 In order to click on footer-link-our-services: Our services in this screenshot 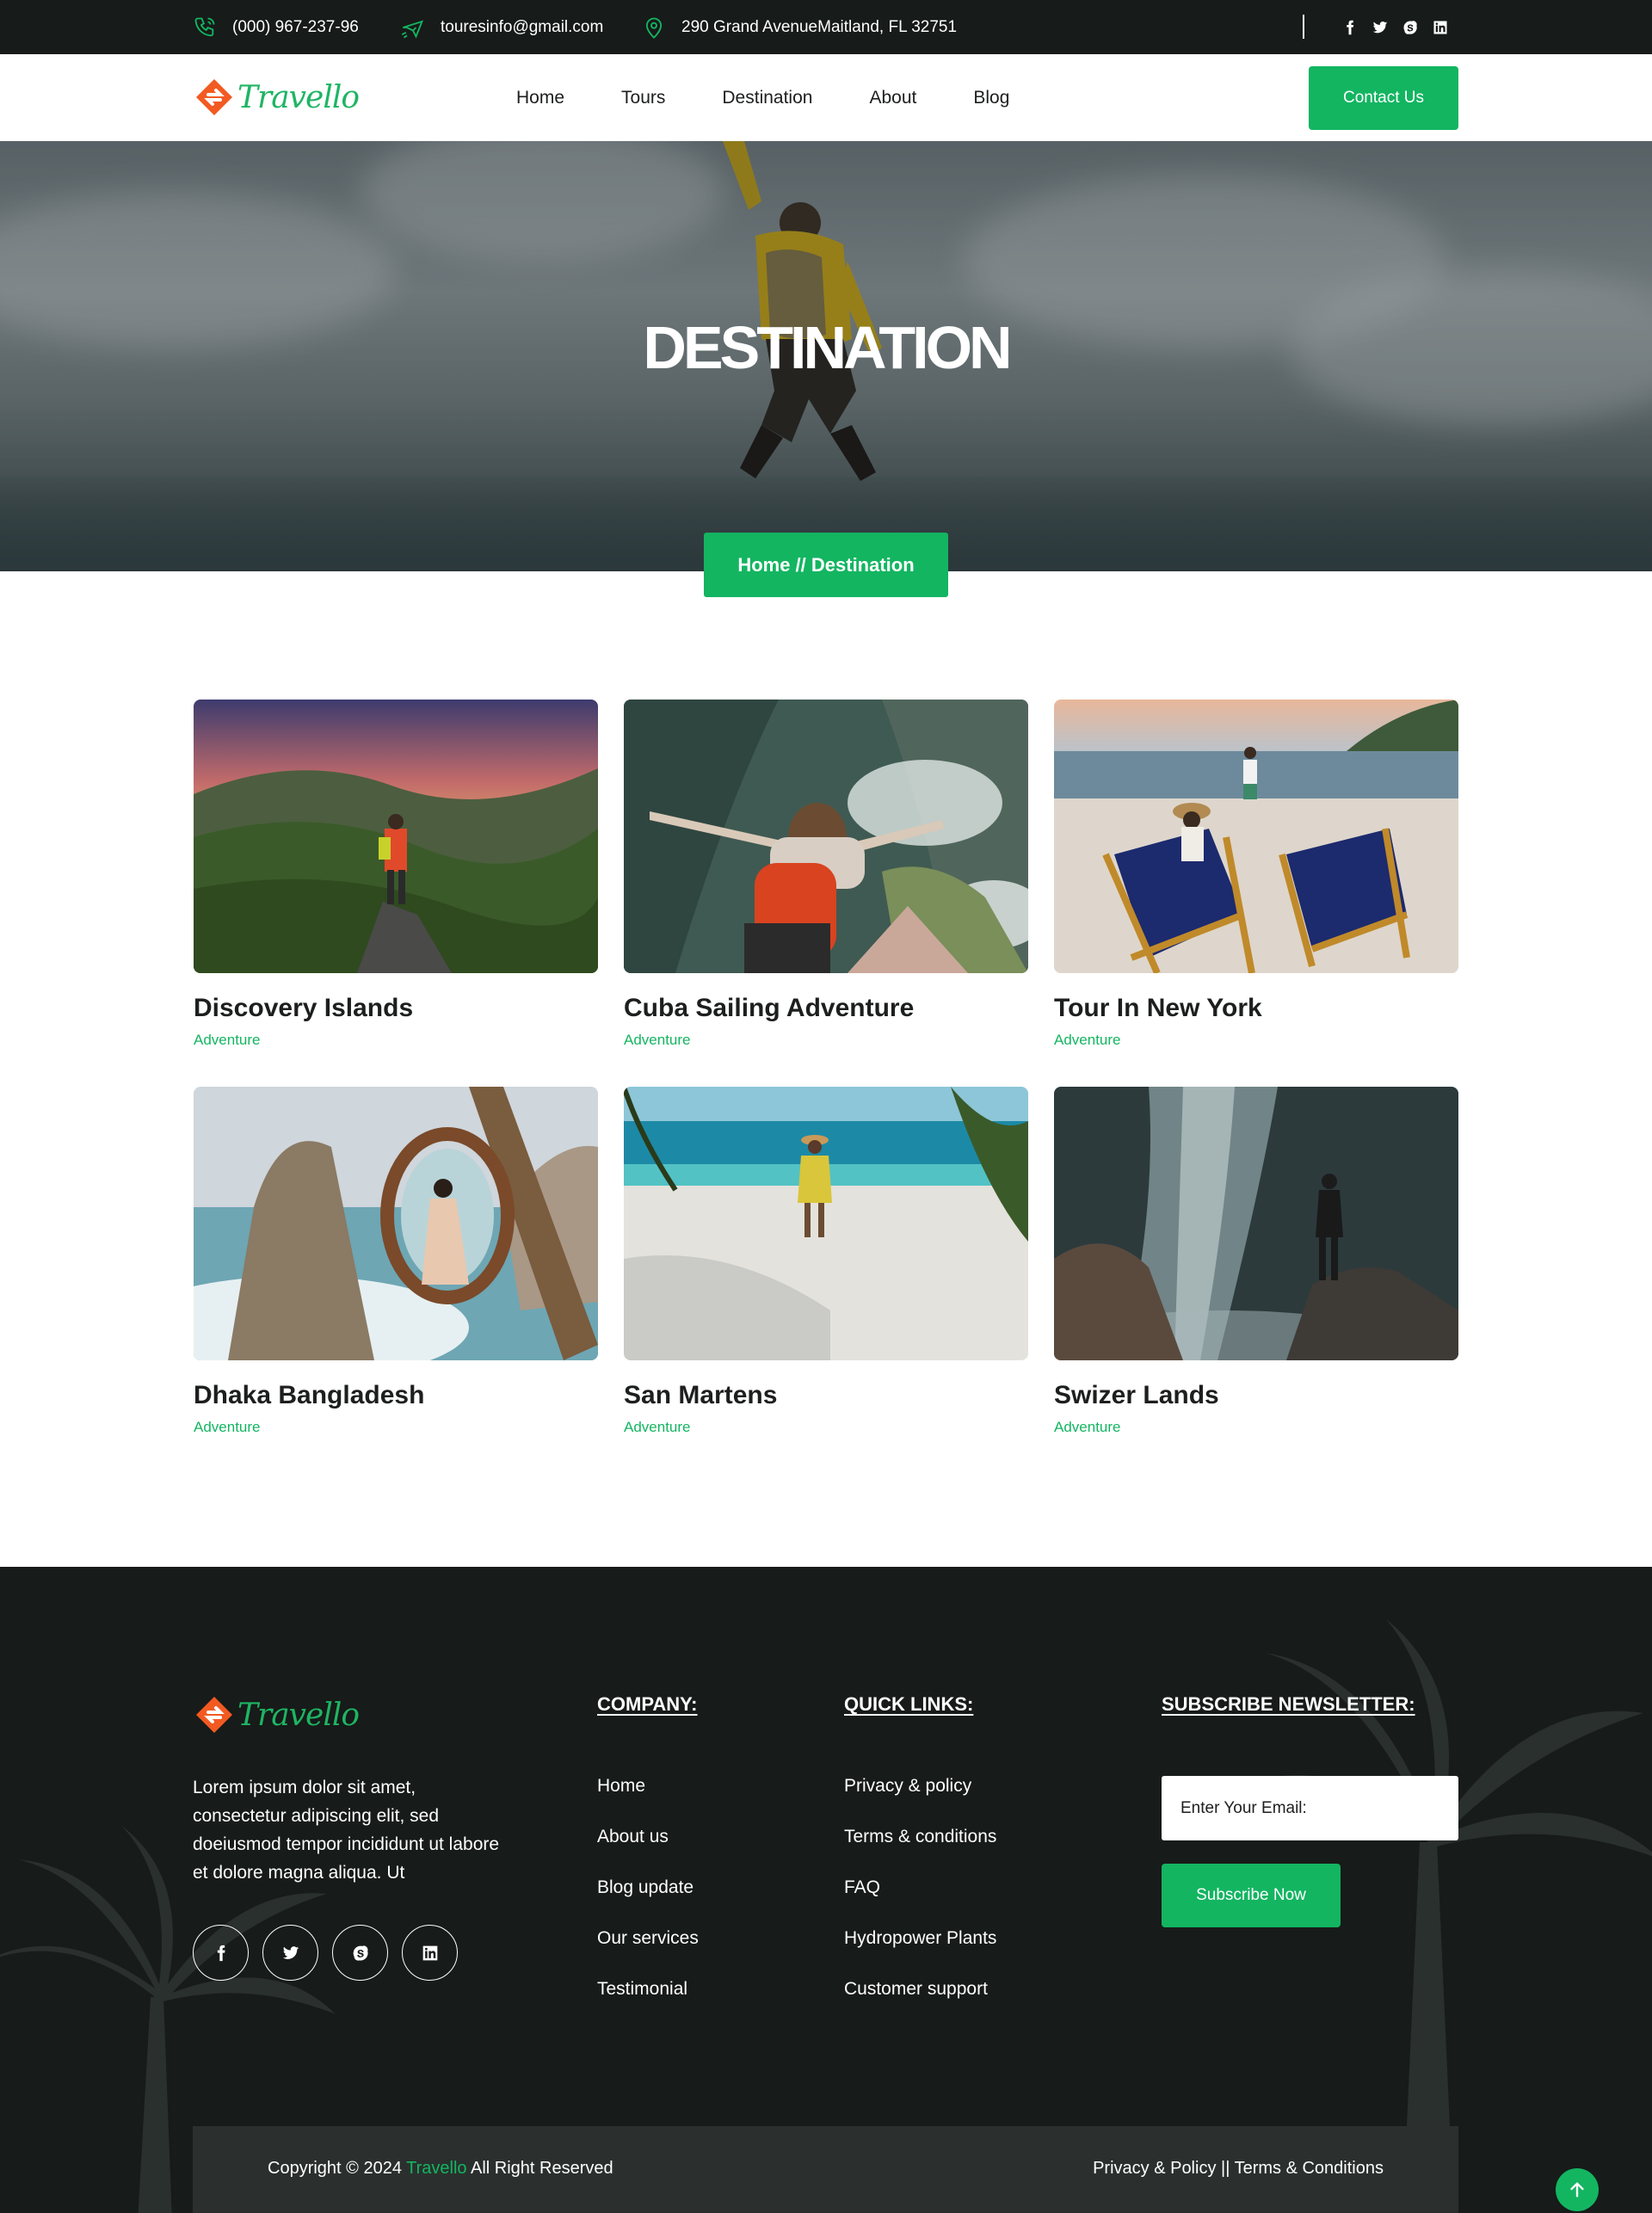, I will do `click(648, 1953)`.